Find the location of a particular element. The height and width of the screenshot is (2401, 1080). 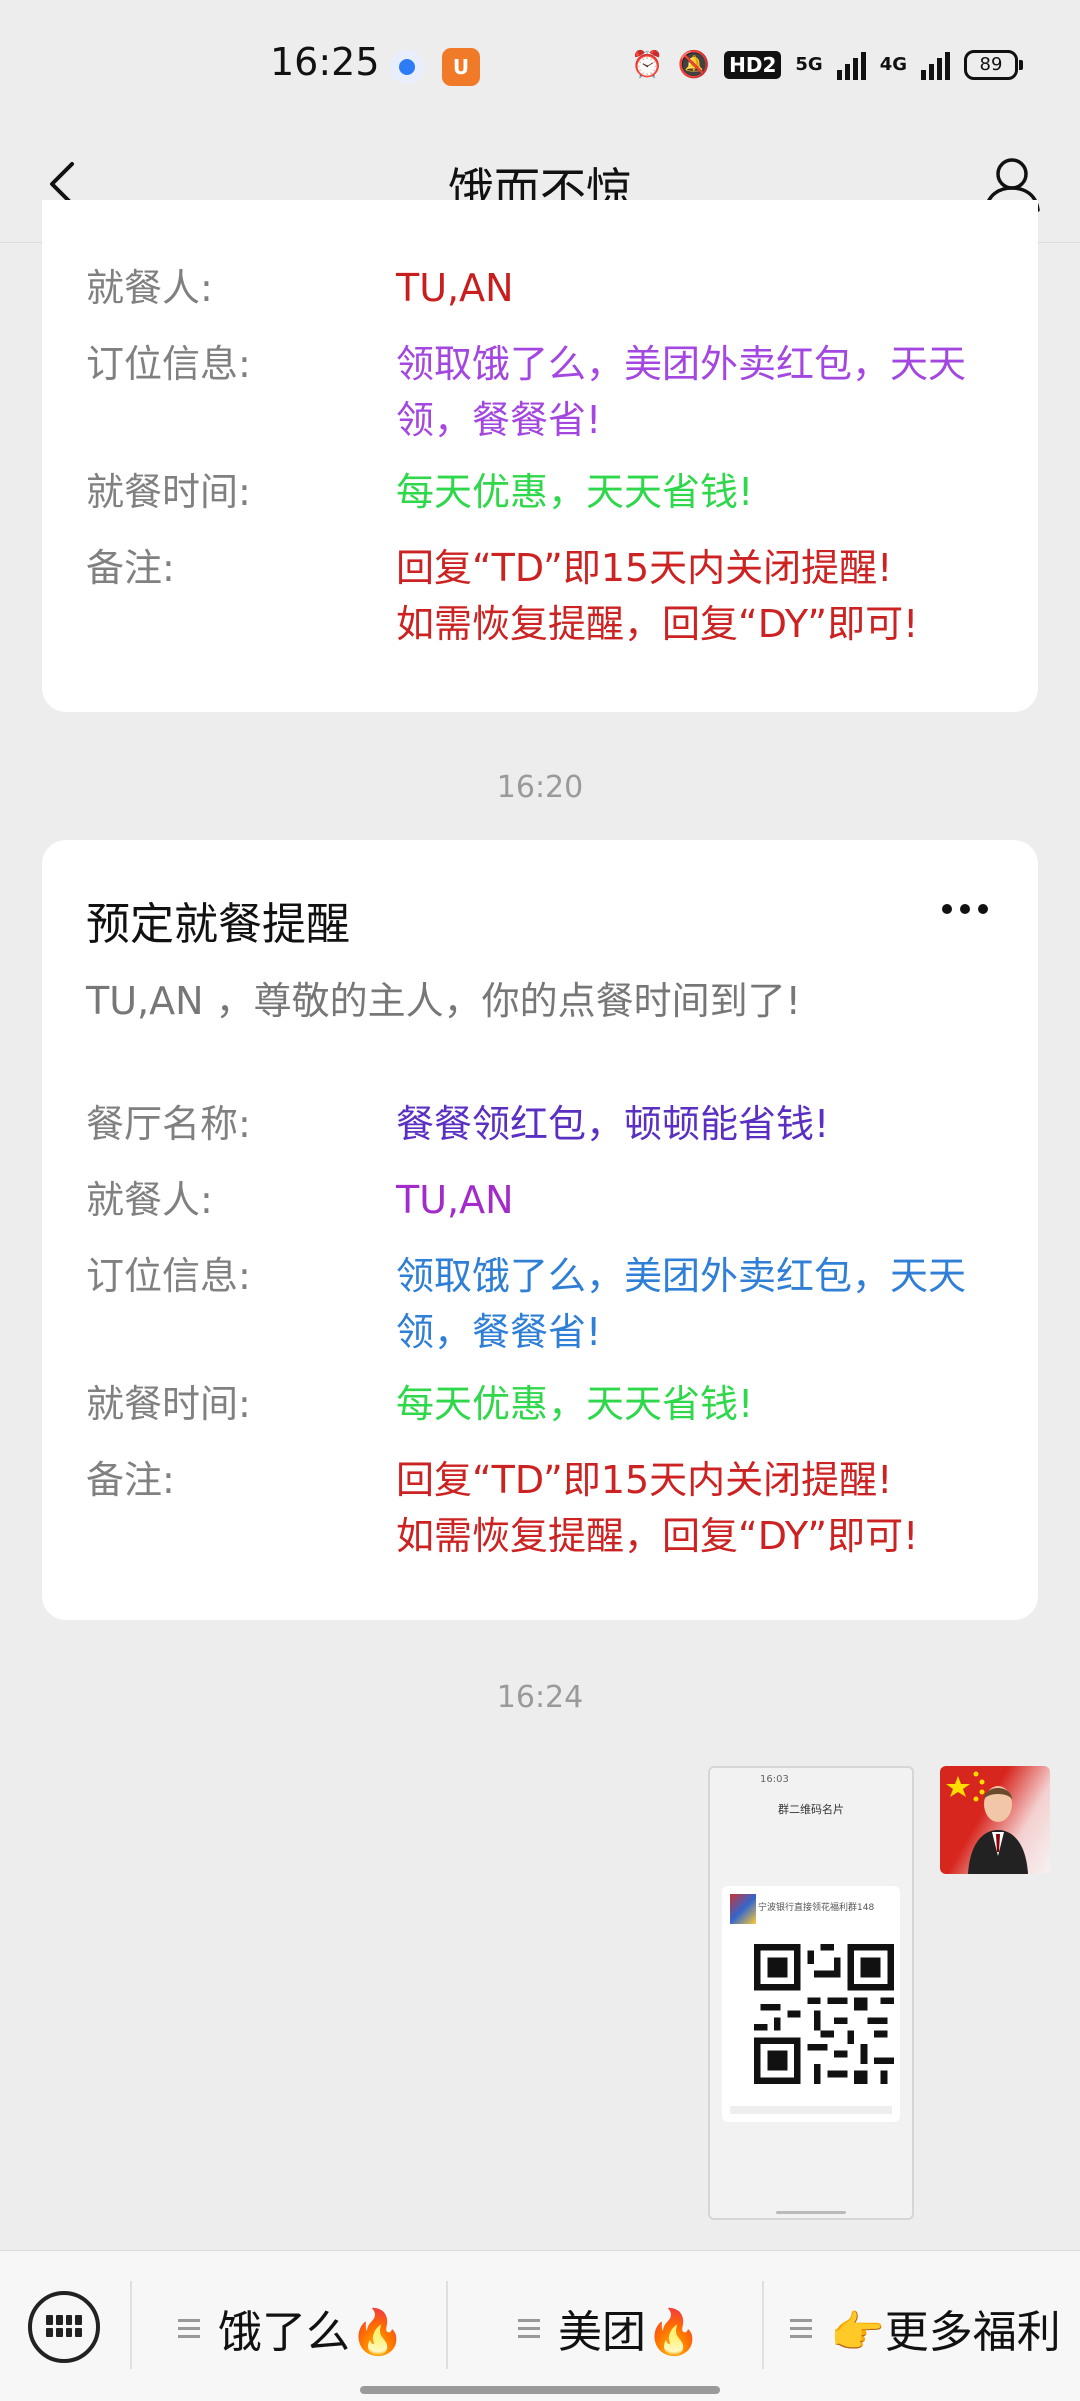

menu-label: 👉更多福利 is located at coordinates (945, 2332).